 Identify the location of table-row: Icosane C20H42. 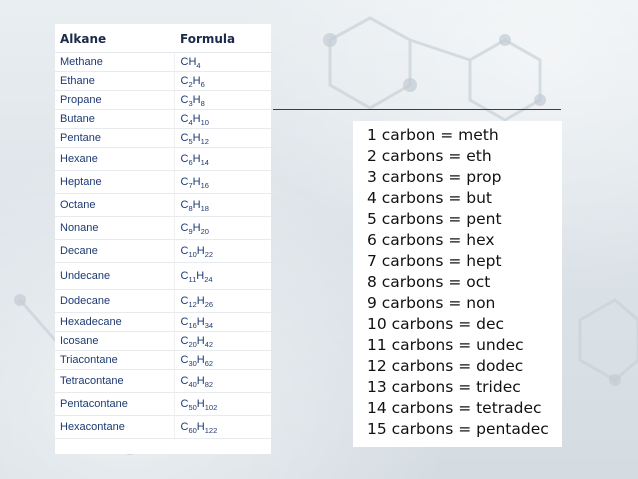
(163, 341).